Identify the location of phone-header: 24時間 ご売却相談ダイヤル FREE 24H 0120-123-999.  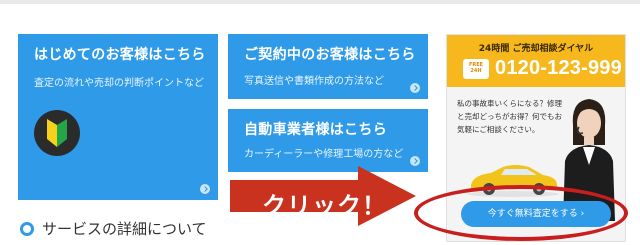
(536, 61).